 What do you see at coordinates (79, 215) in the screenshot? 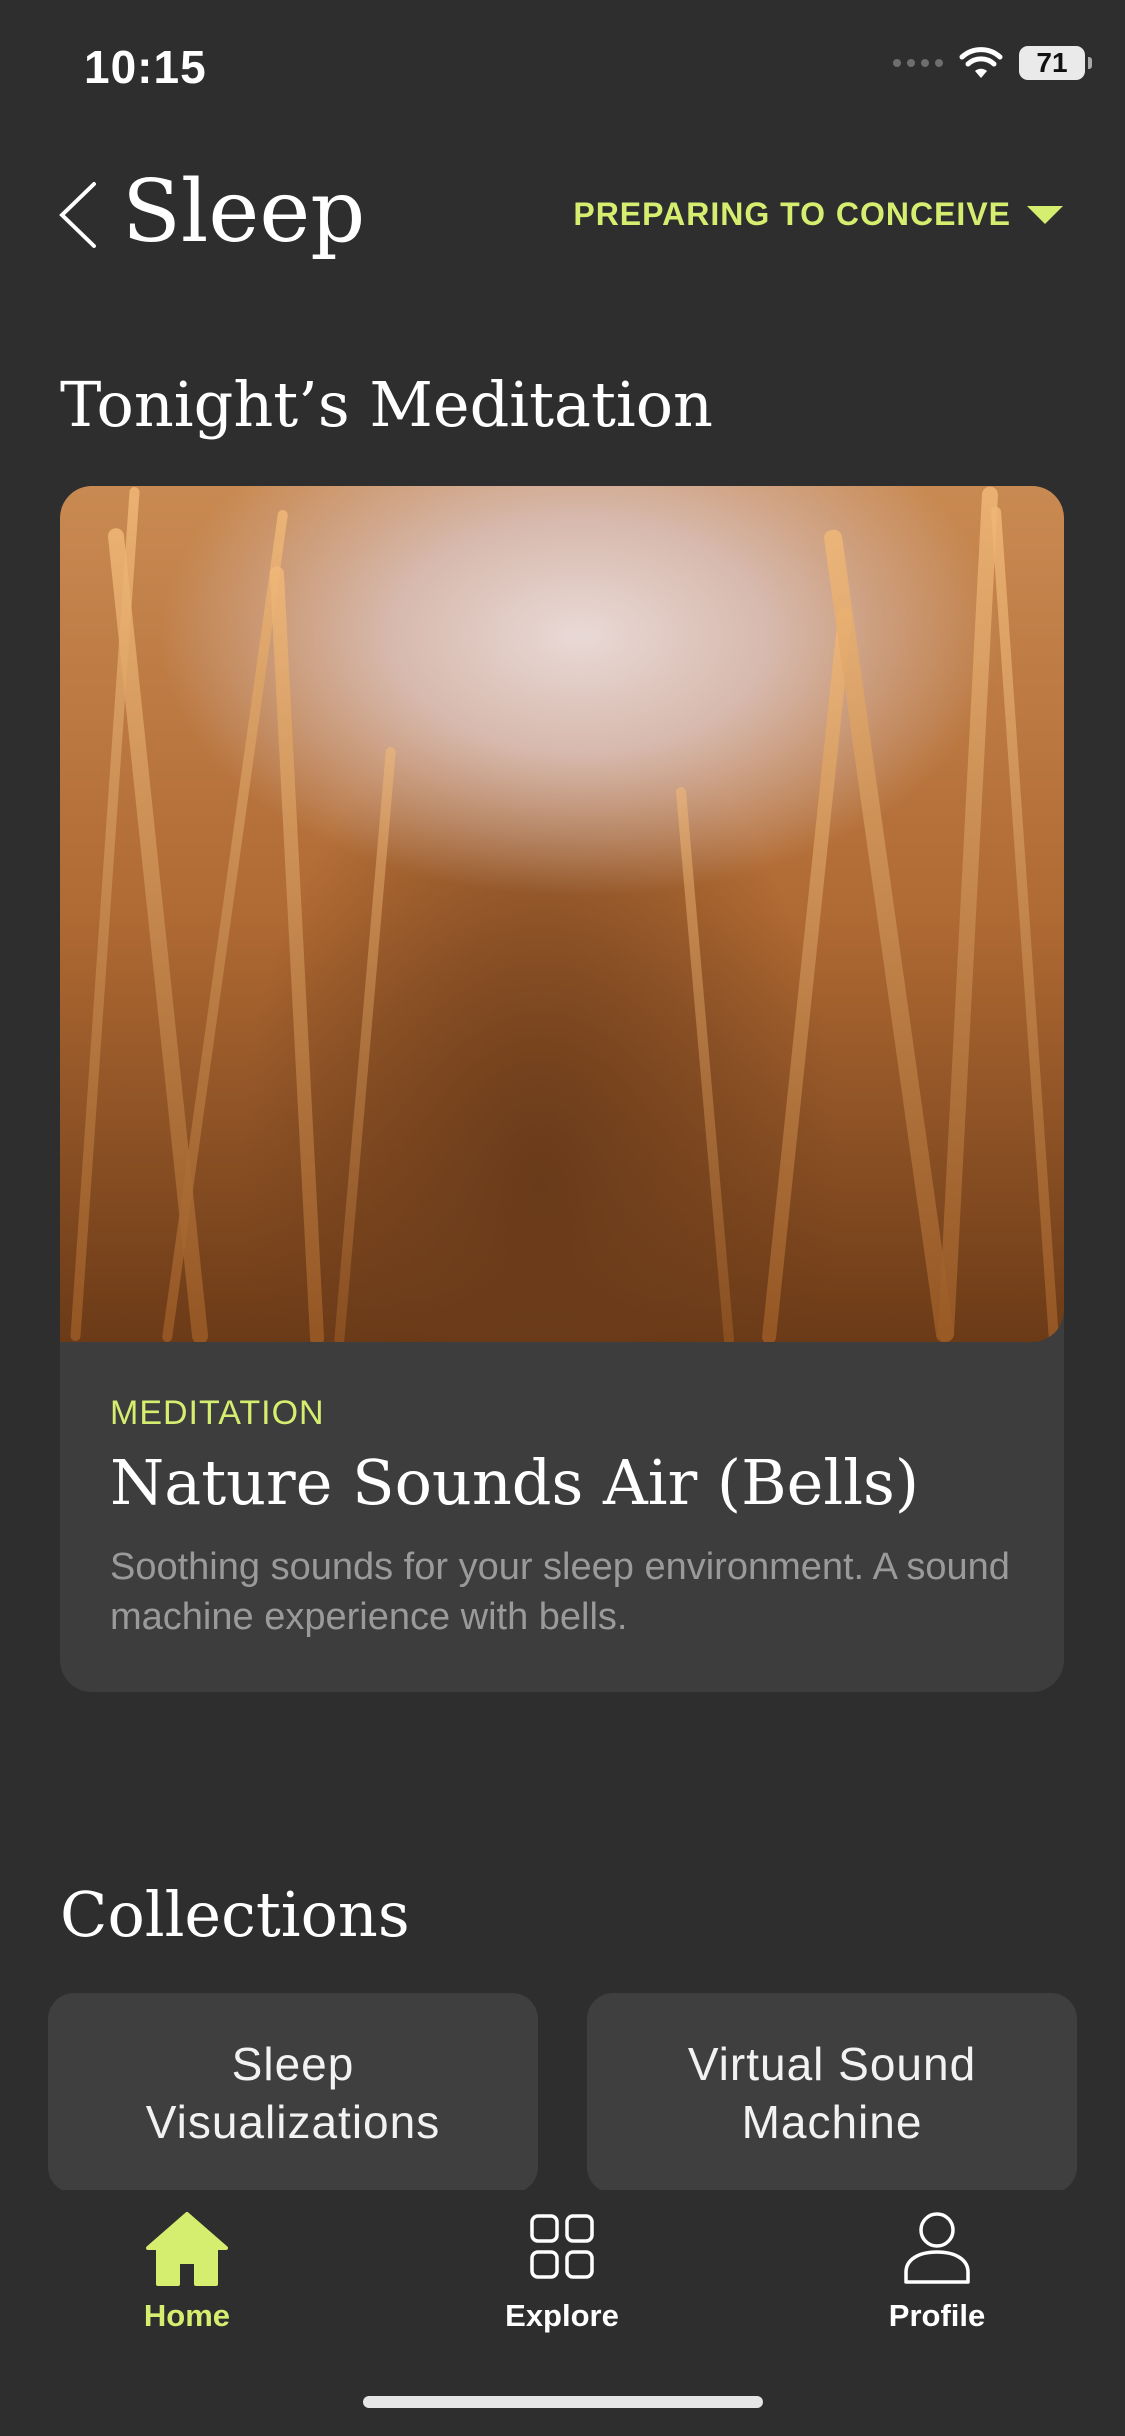
I see `back-chevron-icon` at bounding box center [79, 215].